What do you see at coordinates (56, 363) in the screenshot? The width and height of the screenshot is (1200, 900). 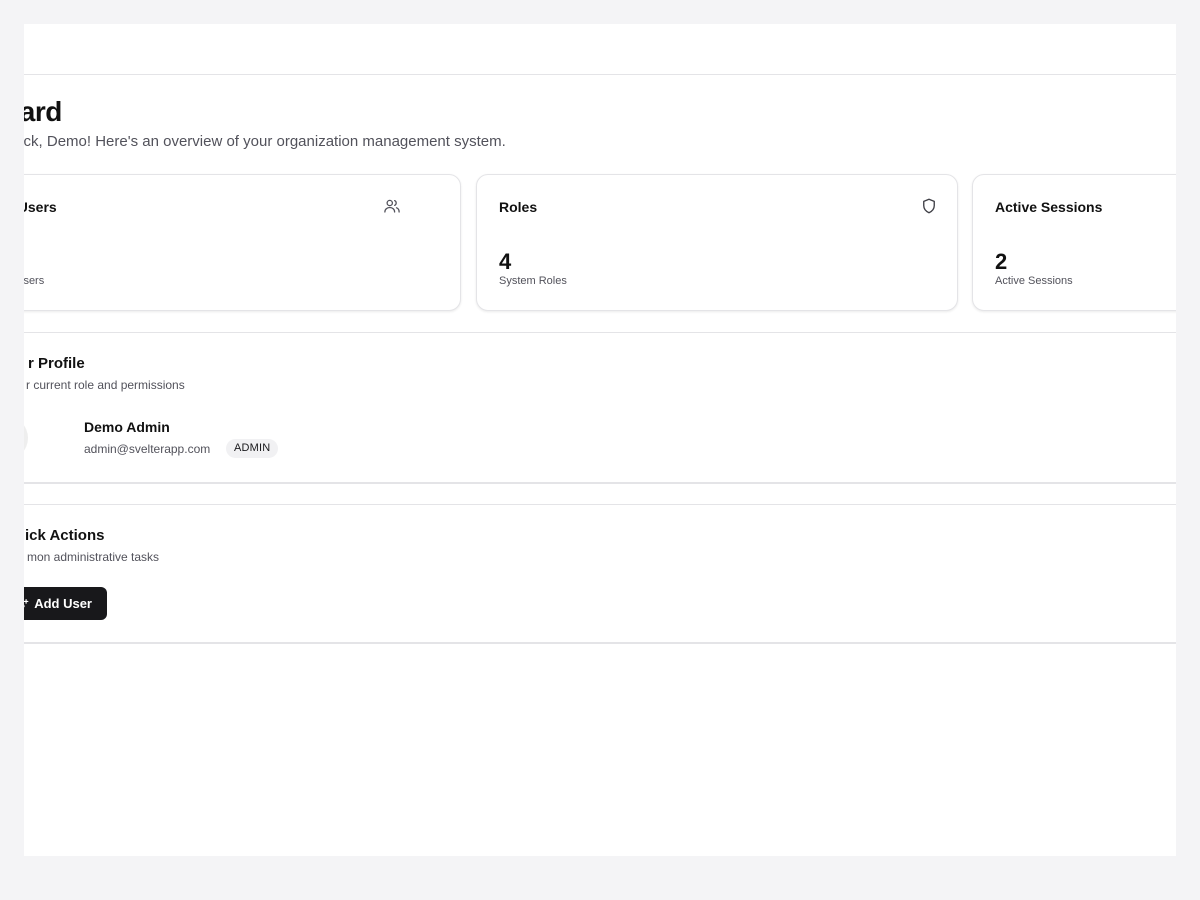 I see `profile-panel-title: r Profile` at bounding box center [56, 363].